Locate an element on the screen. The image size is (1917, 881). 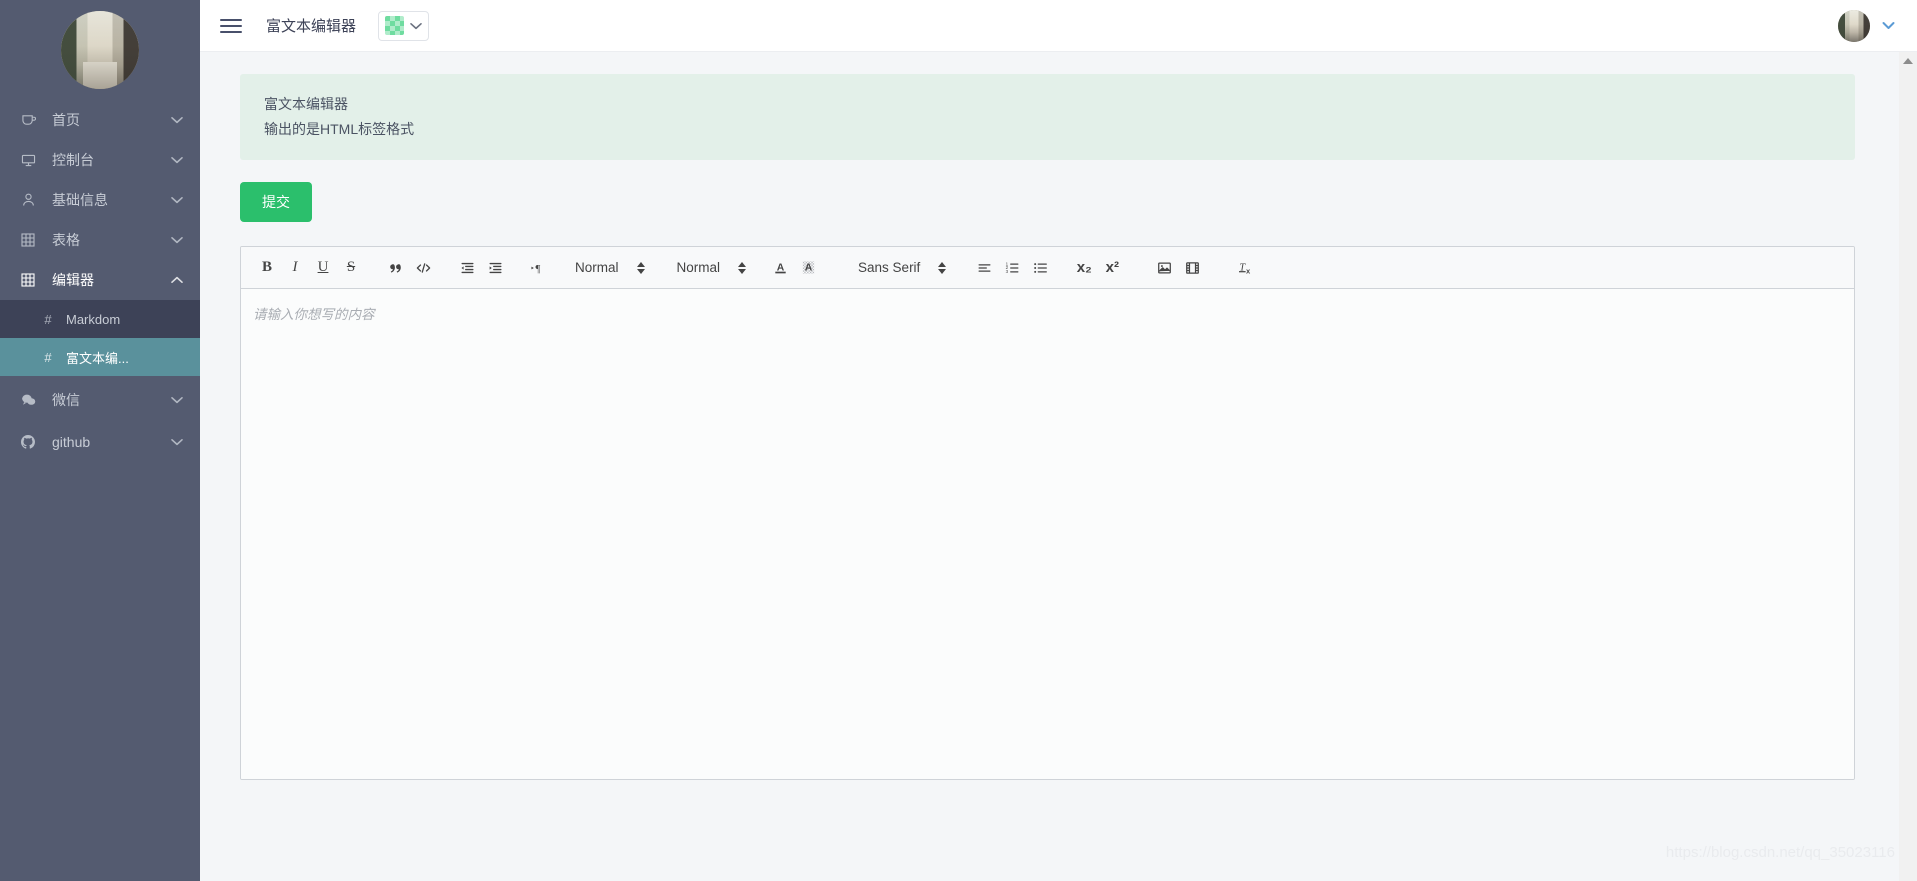
sidebar-item-home: 首页 is located at coordinates (100, 120).